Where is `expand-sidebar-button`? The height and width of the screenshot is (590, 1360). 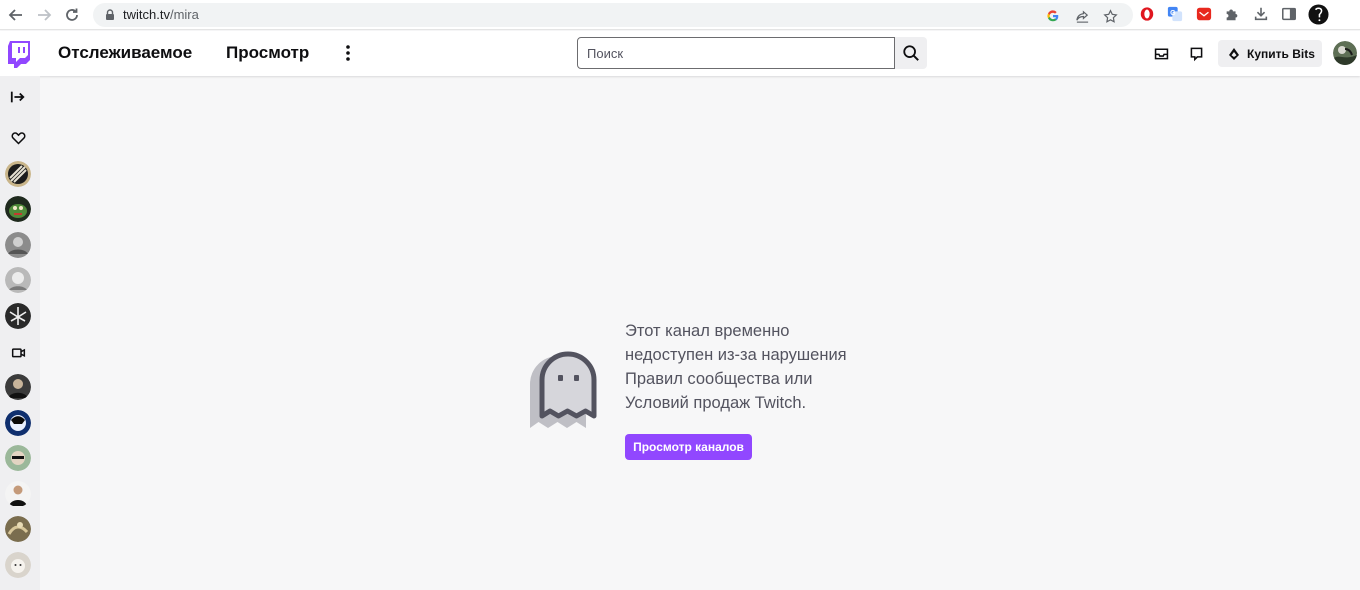
expand-sidebar-button is located at coordinates (18, 97).